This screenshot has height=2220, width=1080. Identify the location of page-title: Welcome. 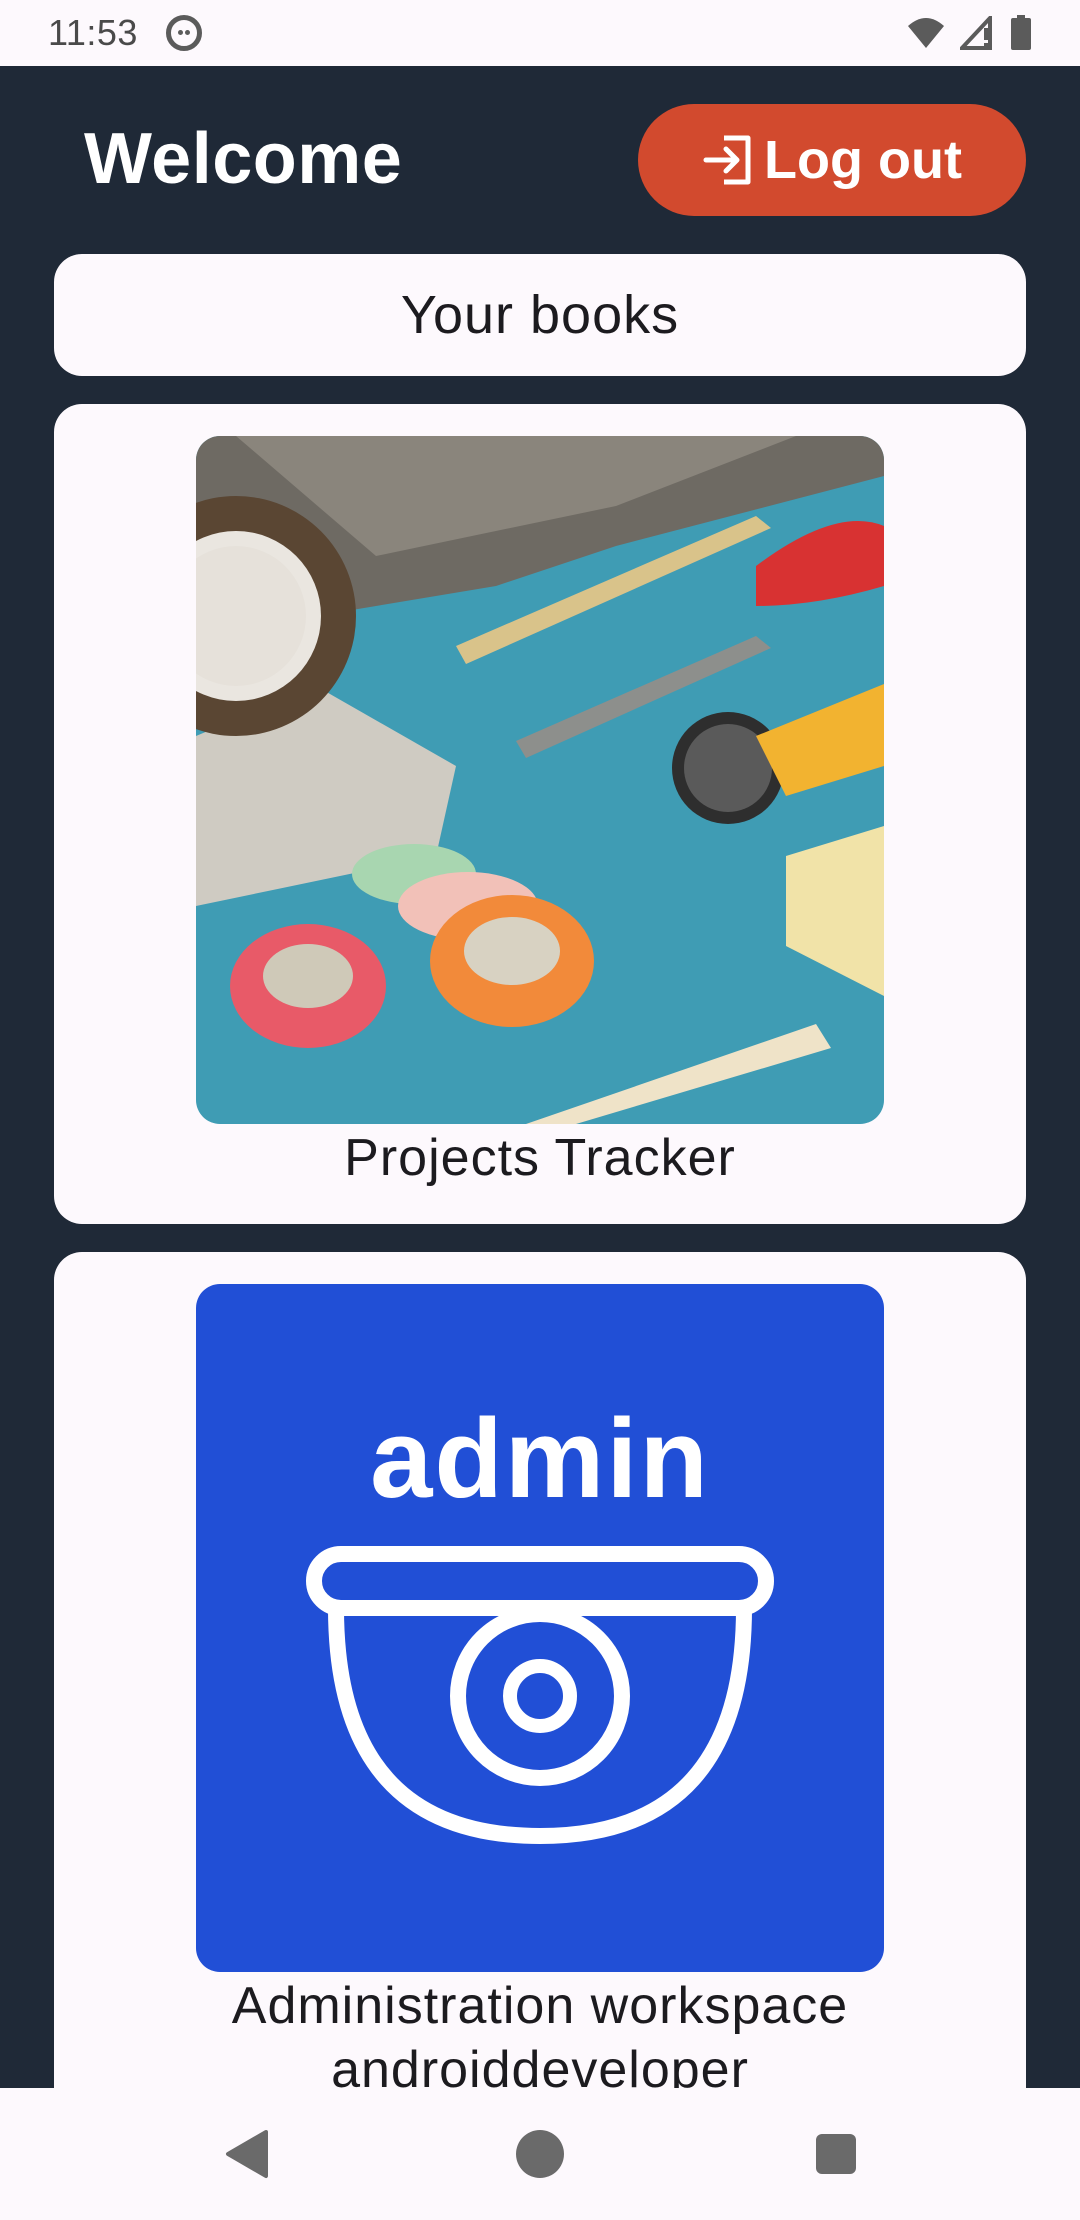
(243, 159).